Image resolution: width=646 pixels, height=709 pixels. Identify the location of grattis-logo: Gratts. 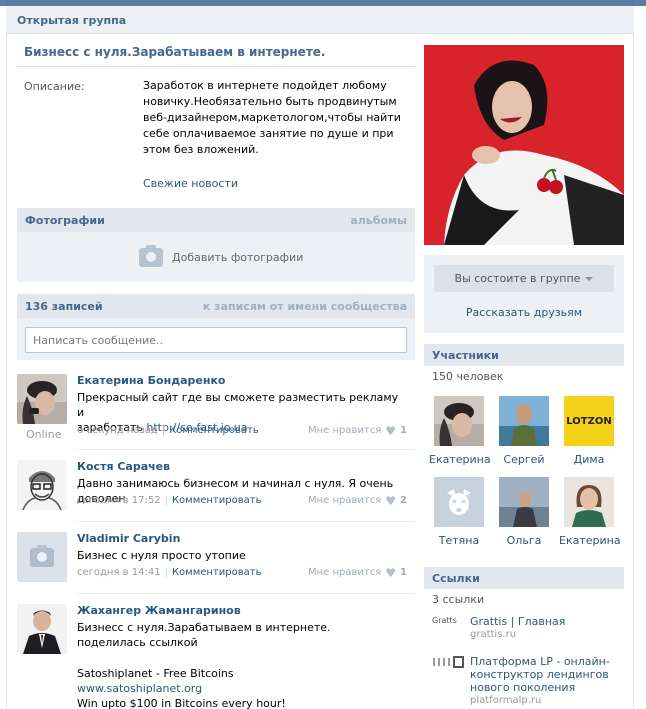
(448, 623).